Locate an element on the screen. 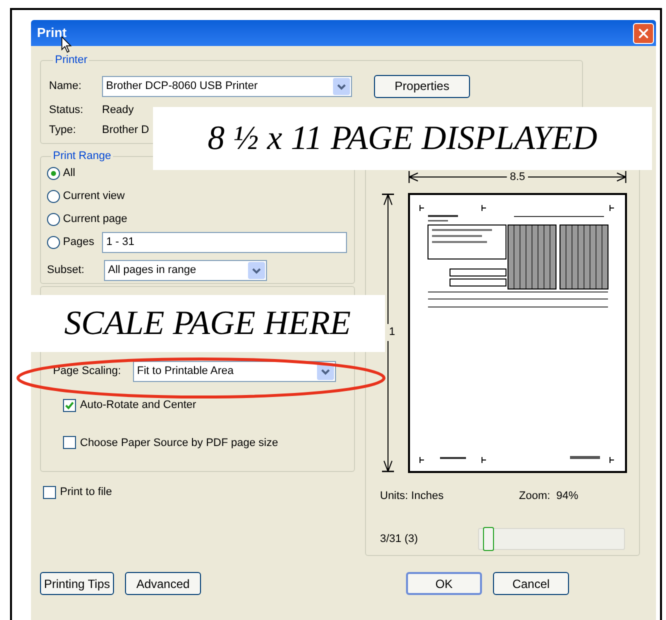 This screenshot has height=620, width=666. field-label: Name: is located at coordinates (65, 86).